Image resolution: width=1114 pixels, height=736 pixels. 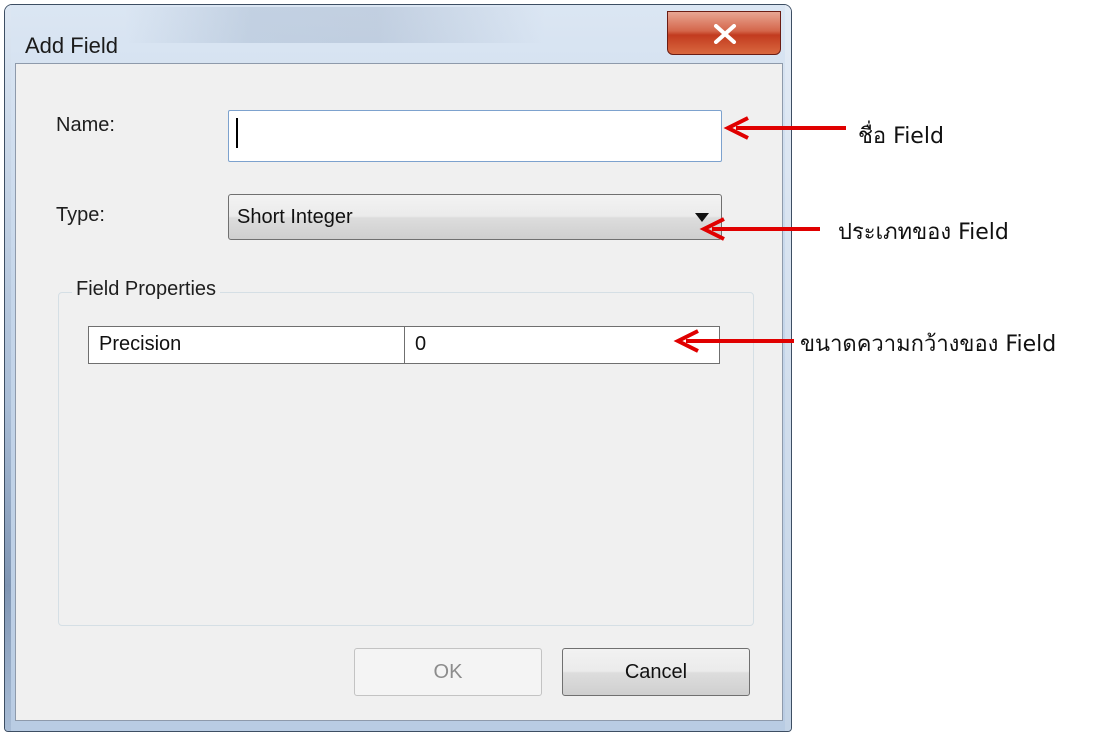 I want to click on annotation-name: ชื่อ Field, so click(x=901, y=136).